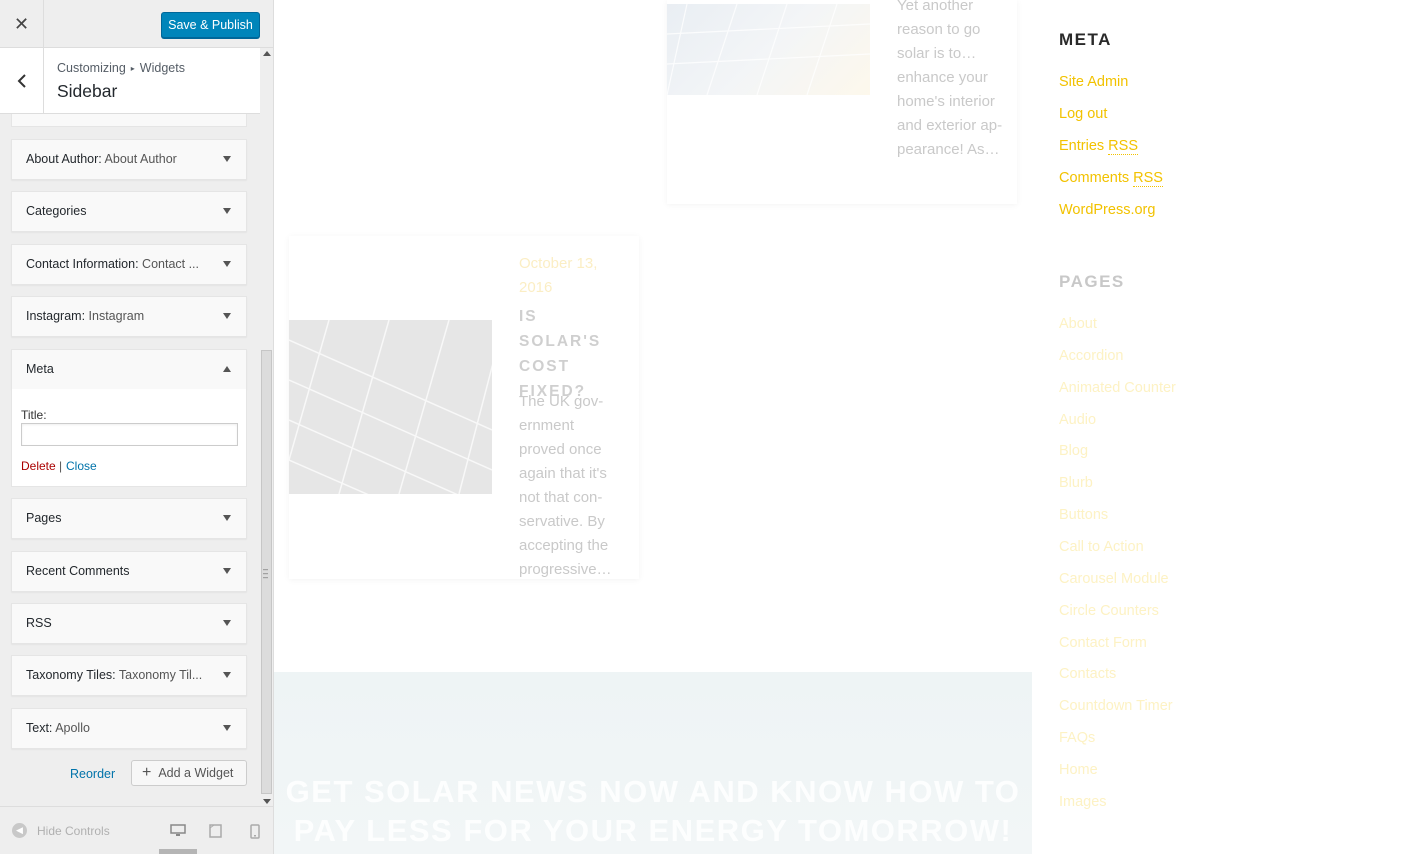  I want to click on widget-name: Taxonomy Tiles:, so click(71, 675).